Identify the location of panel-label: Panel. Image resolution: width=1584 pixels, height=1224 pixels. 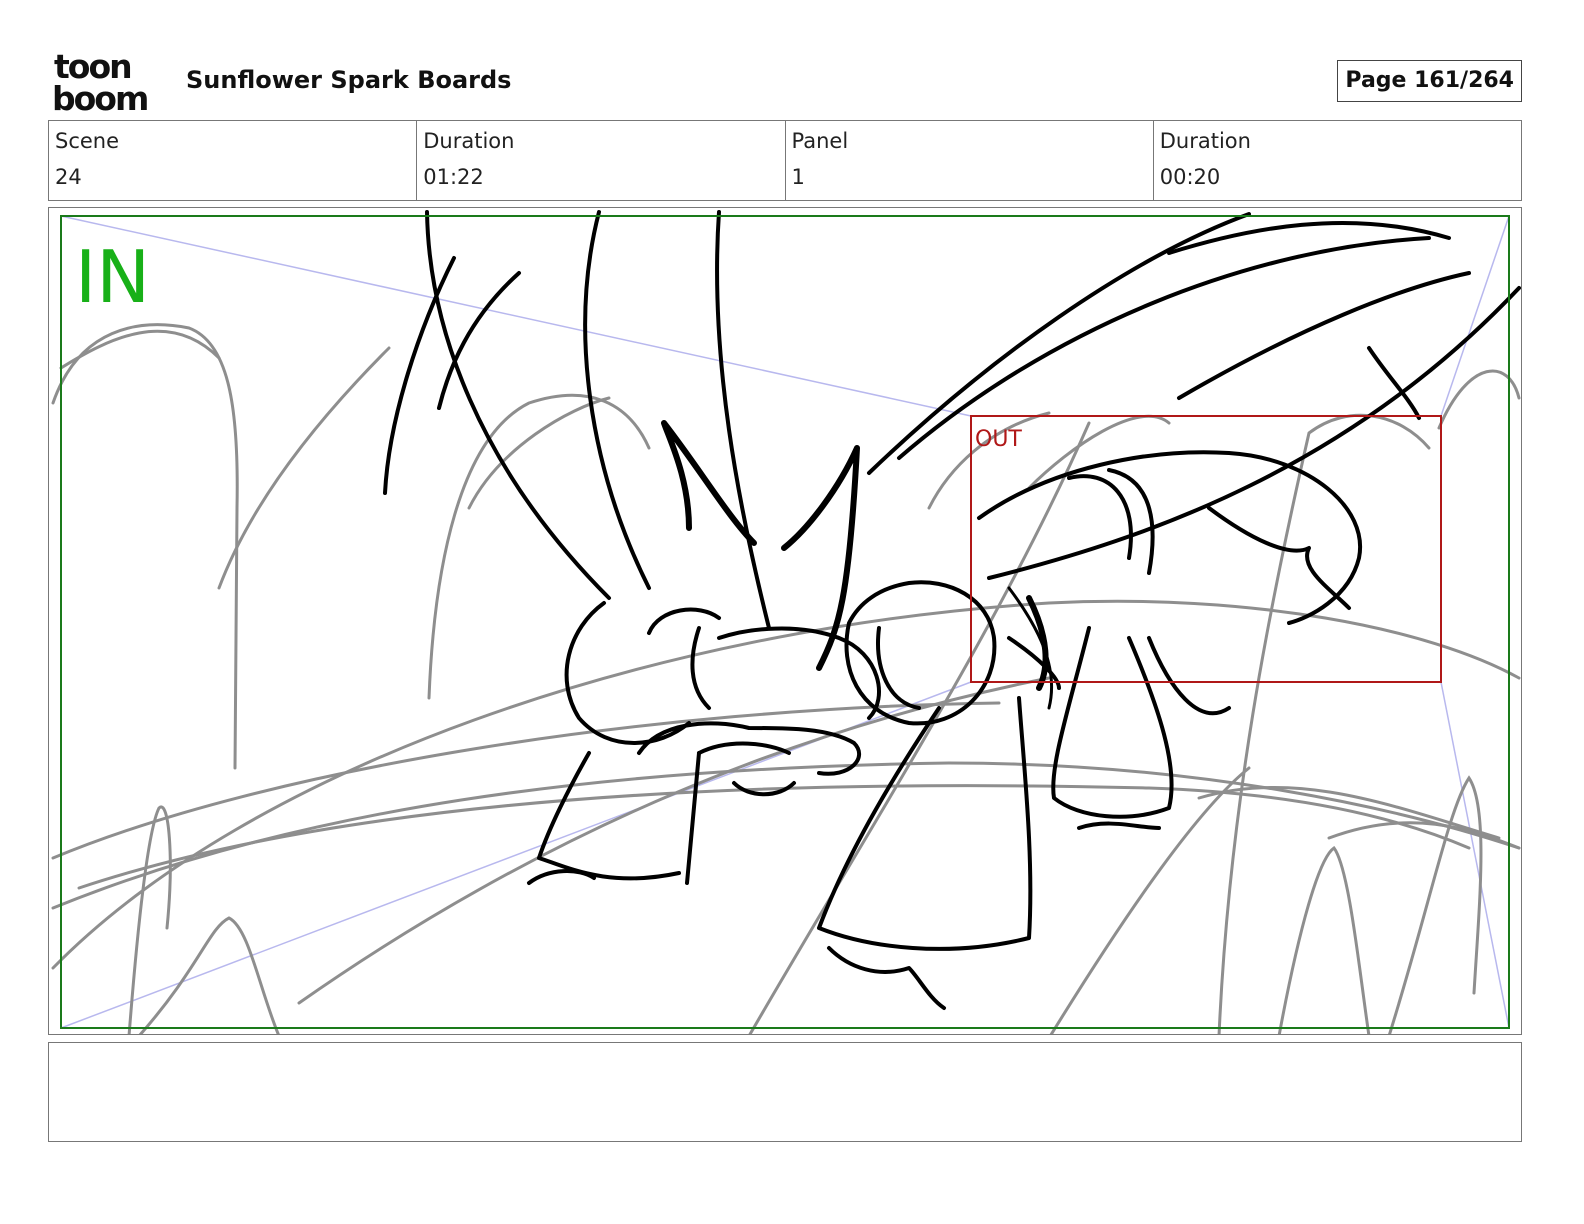
(820, 141).